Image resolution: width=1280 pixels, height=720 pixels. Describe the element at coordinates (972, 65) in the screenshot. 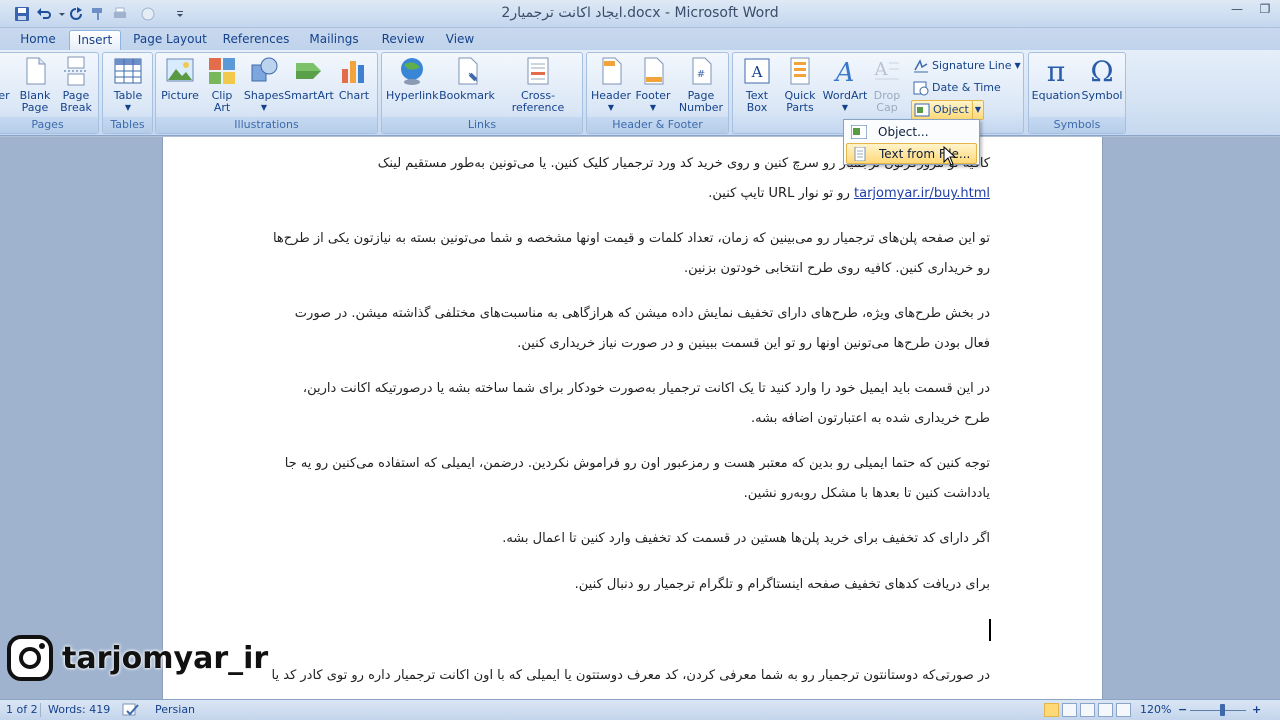

I see `signature-line-label: Signature Line` at that location.